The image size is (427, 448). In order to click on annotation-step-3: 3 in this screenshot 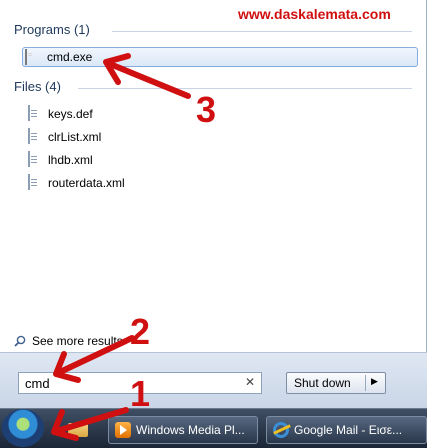, I will do `click(206, 109)`.